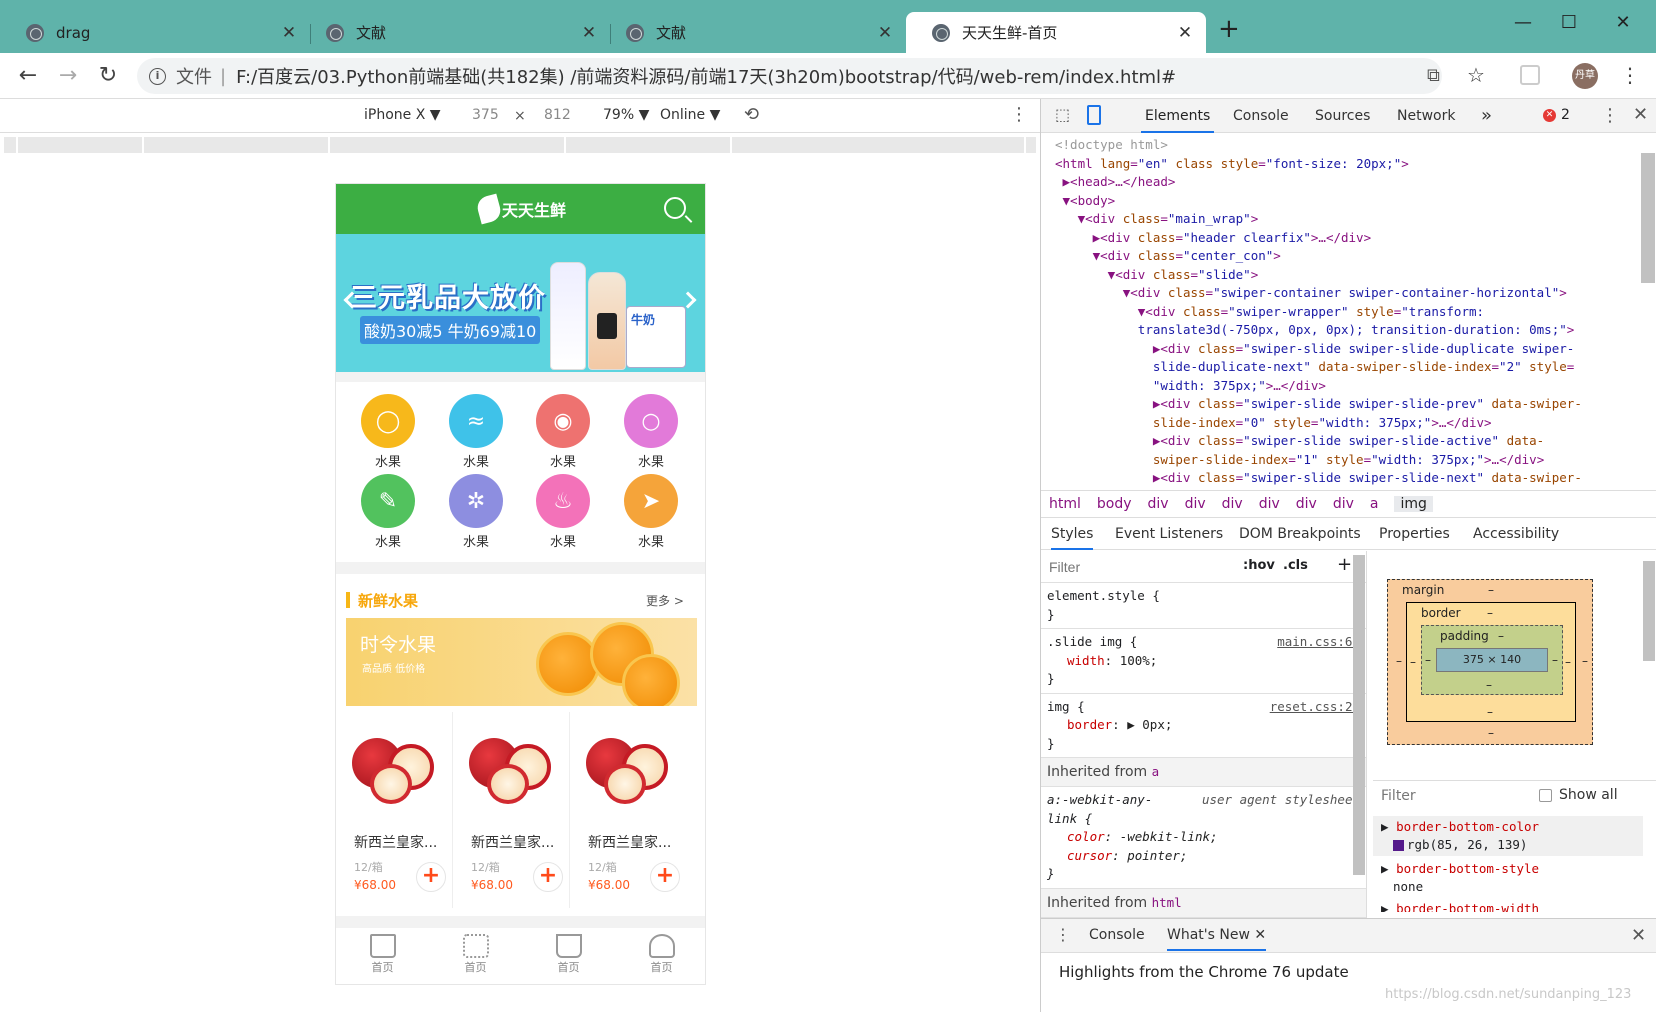 This screenshot has height=1012, width=1656. I want to click on box-model-border: border – – – – padding – – – – 375 × 140, so click(1491, 662).